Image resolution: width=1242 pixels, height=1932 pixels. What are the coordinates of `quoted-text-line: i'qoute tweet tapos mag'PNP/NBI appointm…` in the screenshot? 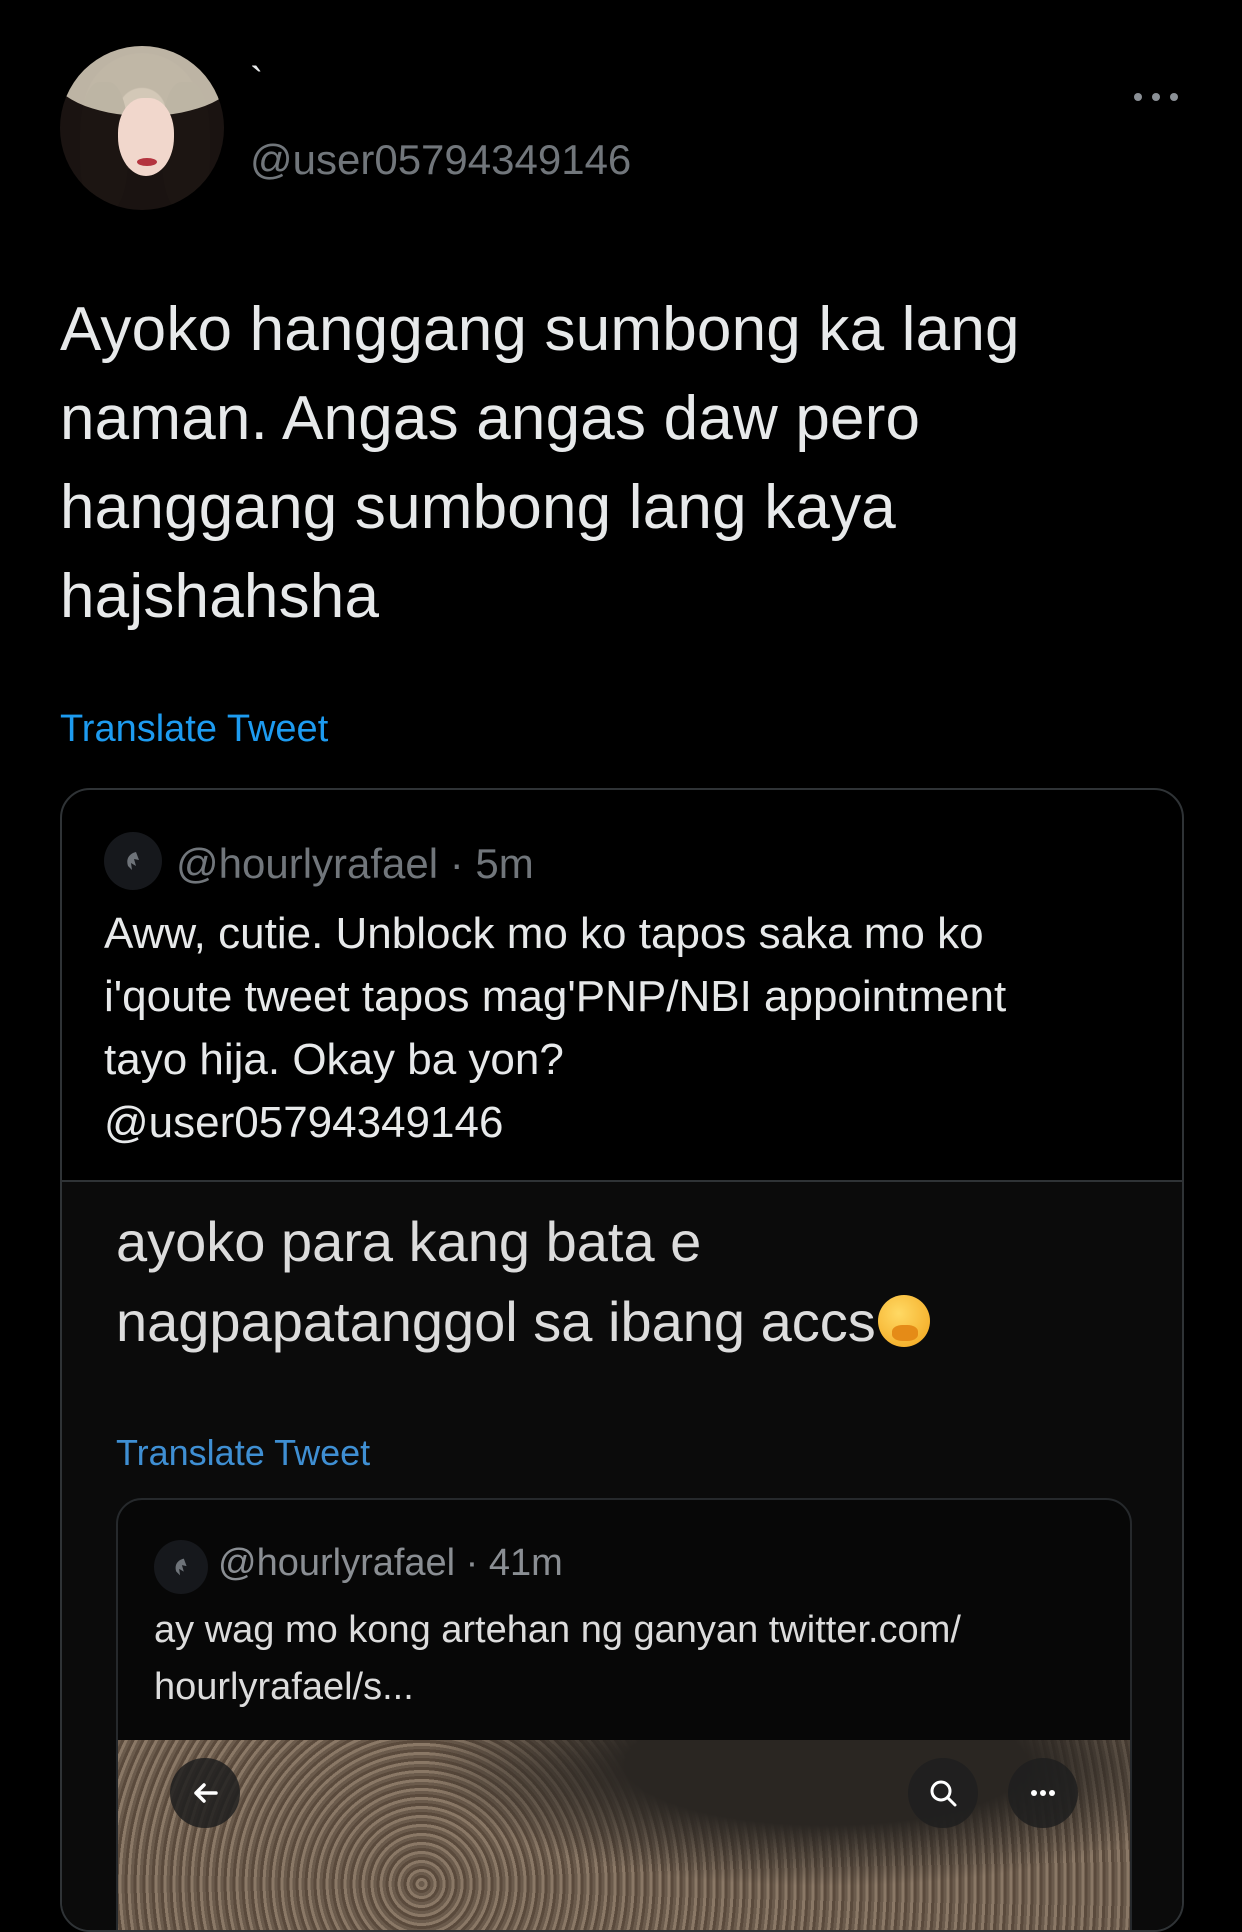 It's located at (555, 996).